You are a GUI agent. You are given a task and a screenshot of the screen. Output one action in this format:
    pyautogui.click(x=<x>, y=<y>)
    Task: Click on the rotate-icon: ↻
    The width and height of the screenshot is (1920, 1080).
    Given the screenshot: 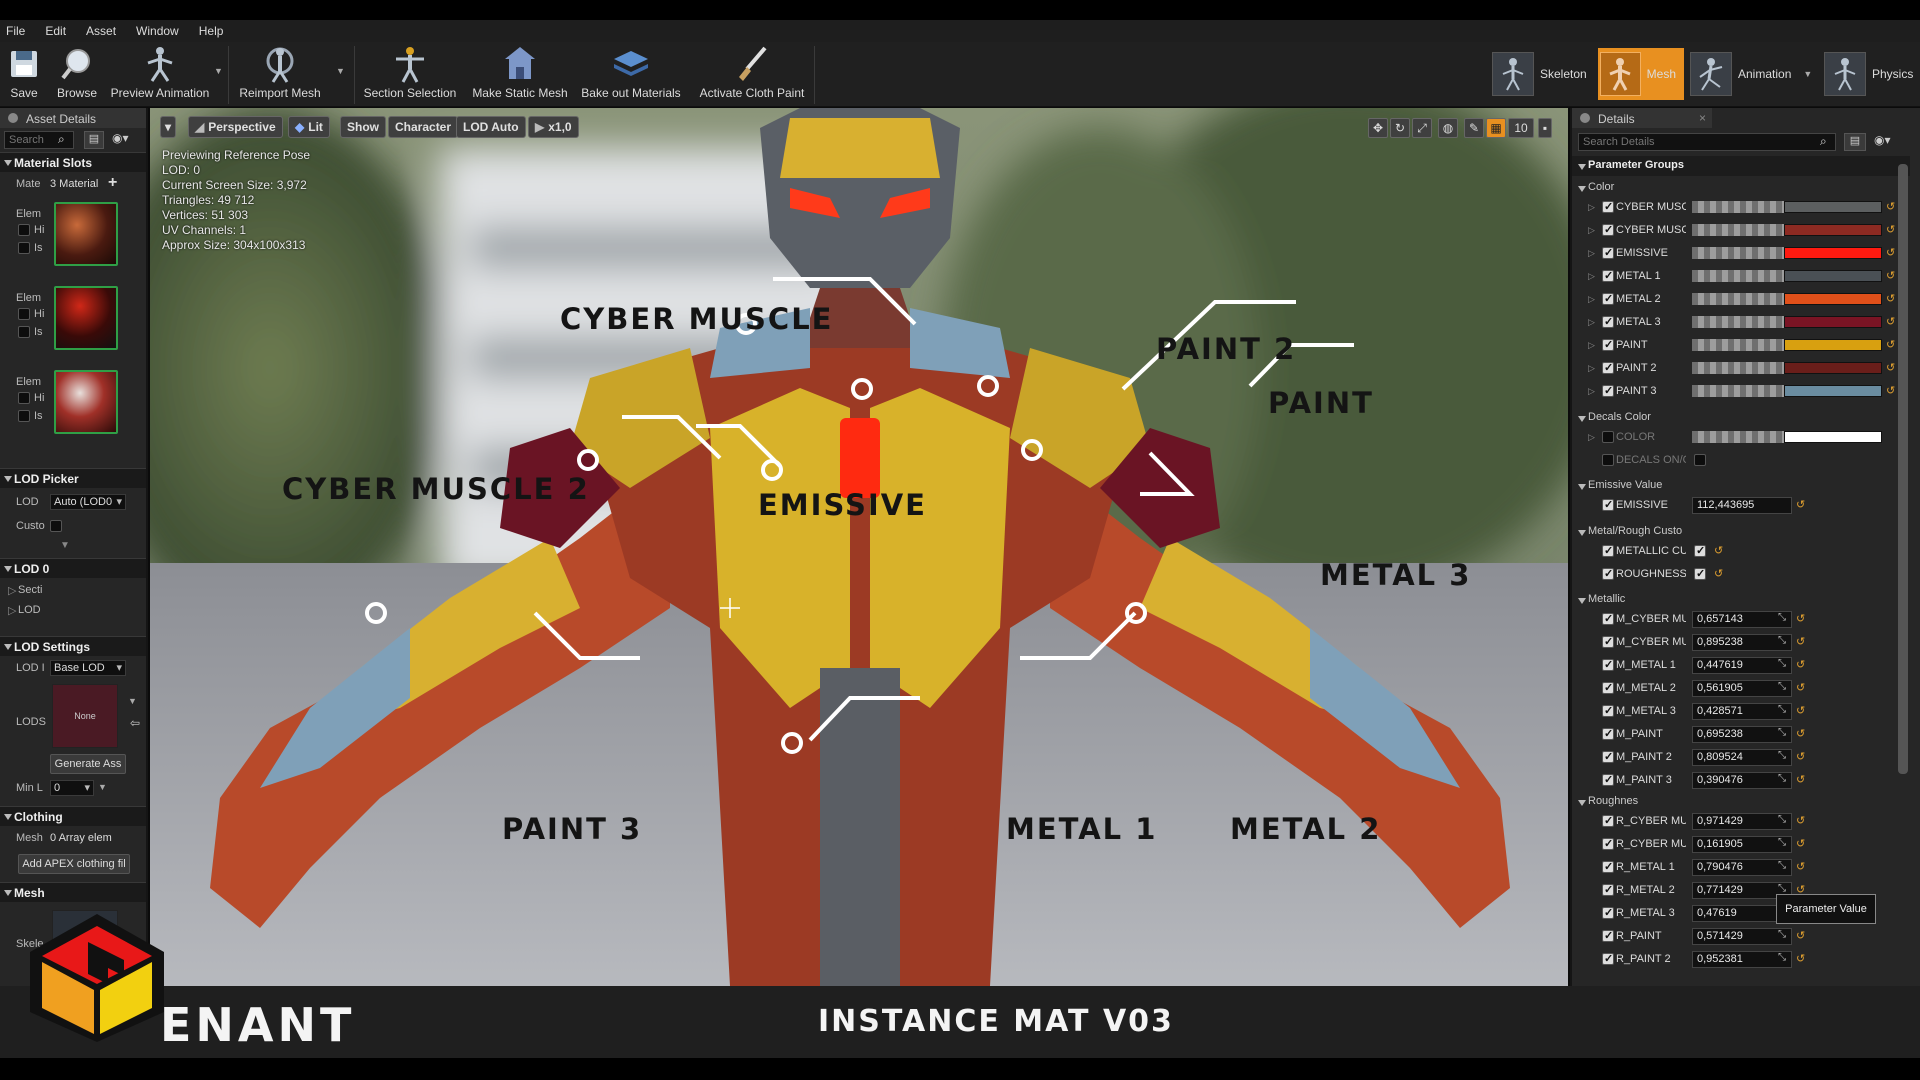 What is the action you would take?
    pyautogui.click(x=1400, y=128)
    